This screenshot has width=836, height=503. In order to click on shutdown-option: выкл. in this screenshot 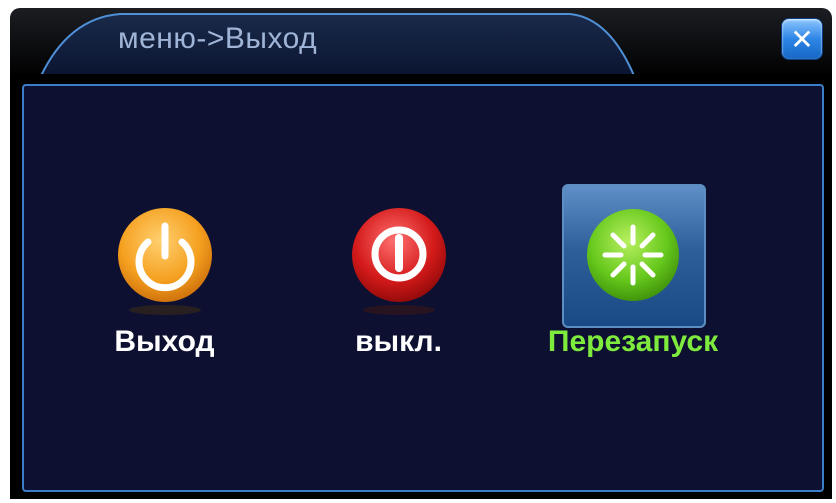, I will do `click(398, 274)`.